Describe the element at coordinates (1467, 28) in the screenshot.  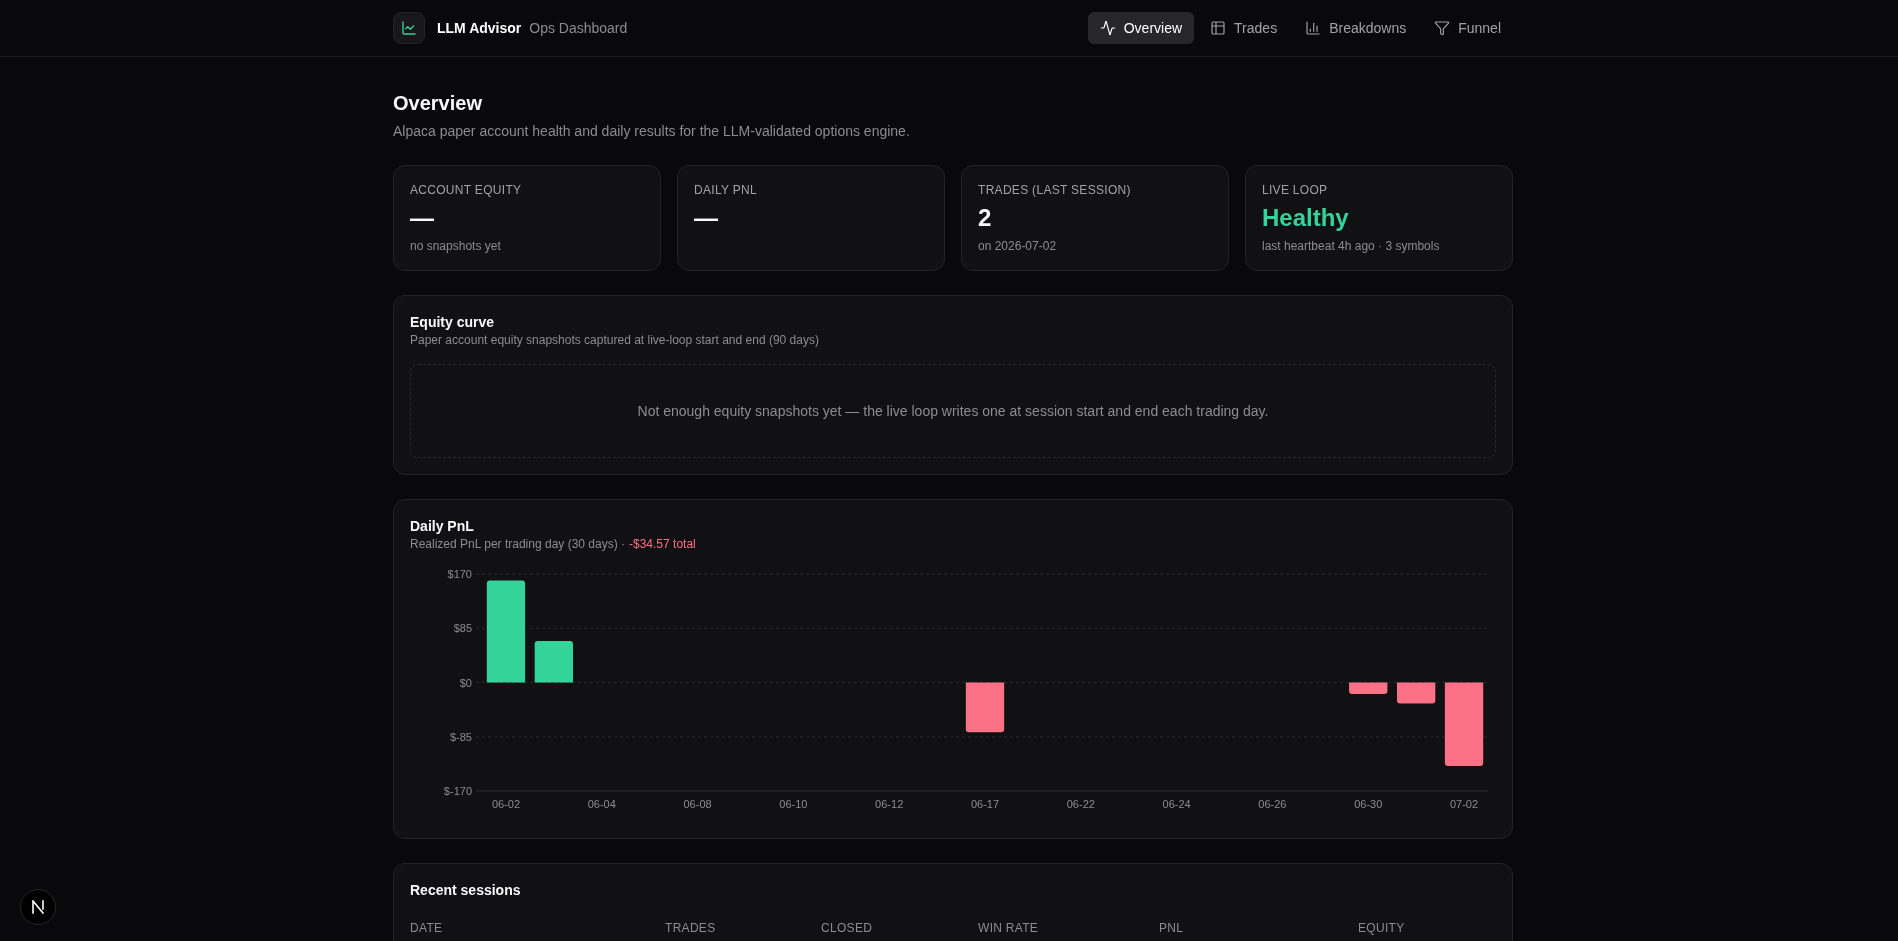
I see `nav-tab: Funnel` at that location.